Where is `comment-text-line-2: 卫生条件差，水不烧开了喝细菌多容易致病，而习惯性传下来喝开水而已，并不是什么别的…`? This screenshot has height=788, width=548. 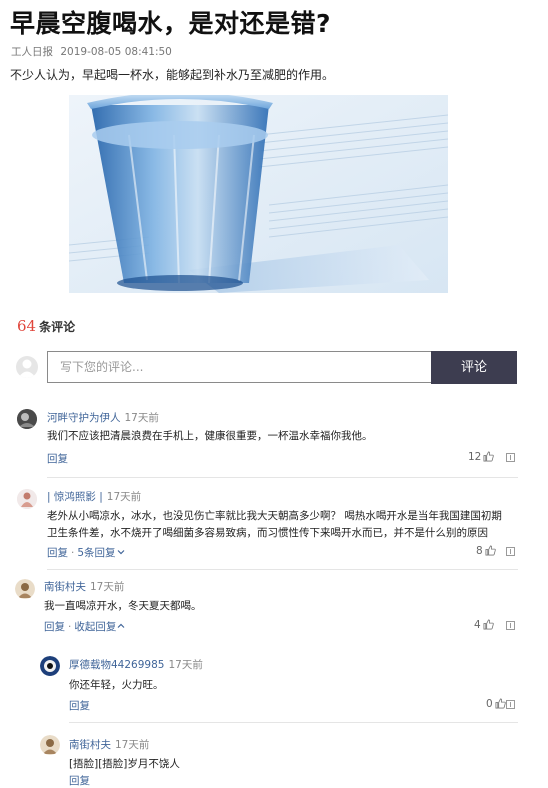
comment-text-line-2: 卫生条件差，水不烧开了喝细菌多容易致病，而习惯性传下来喝开水而已，并不是什么别的… is located at coordinates (267, 533).